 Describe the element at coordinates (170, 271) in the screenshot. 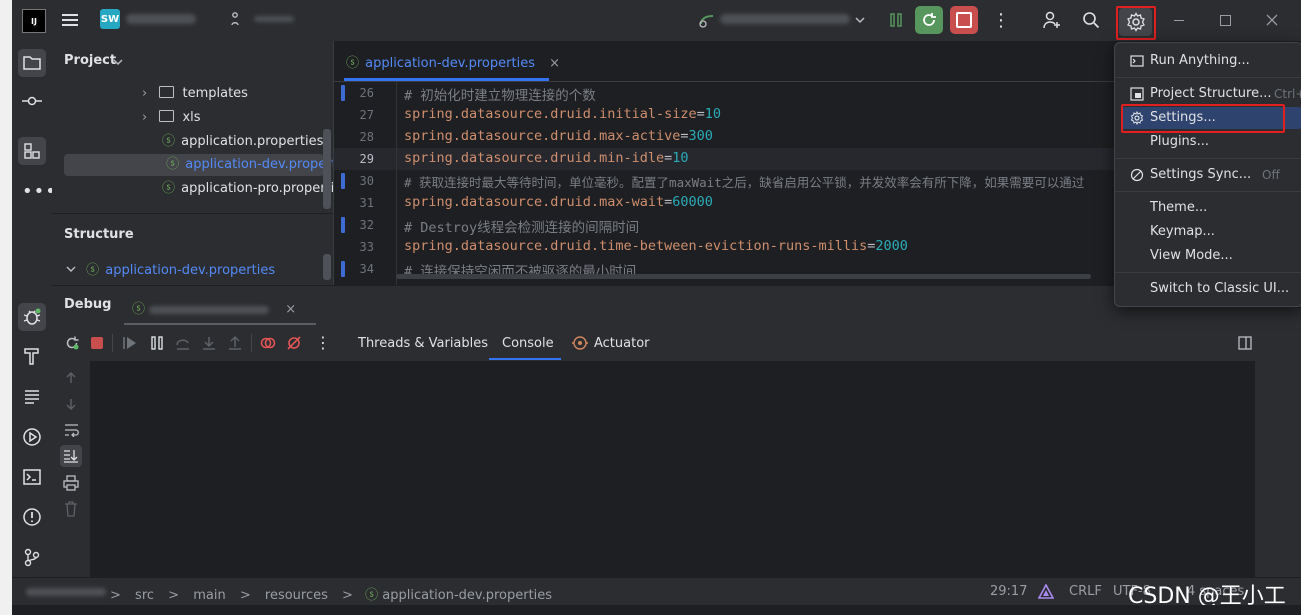

I see `structure-root-item: ⓢ application-dev.properties` at that location.